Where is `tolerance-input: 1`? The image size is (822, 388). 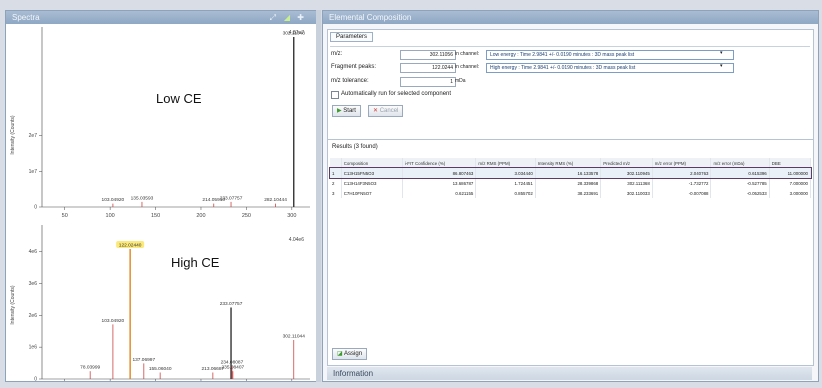
tolerance-input: 1 is located at coordinates (428, 82).